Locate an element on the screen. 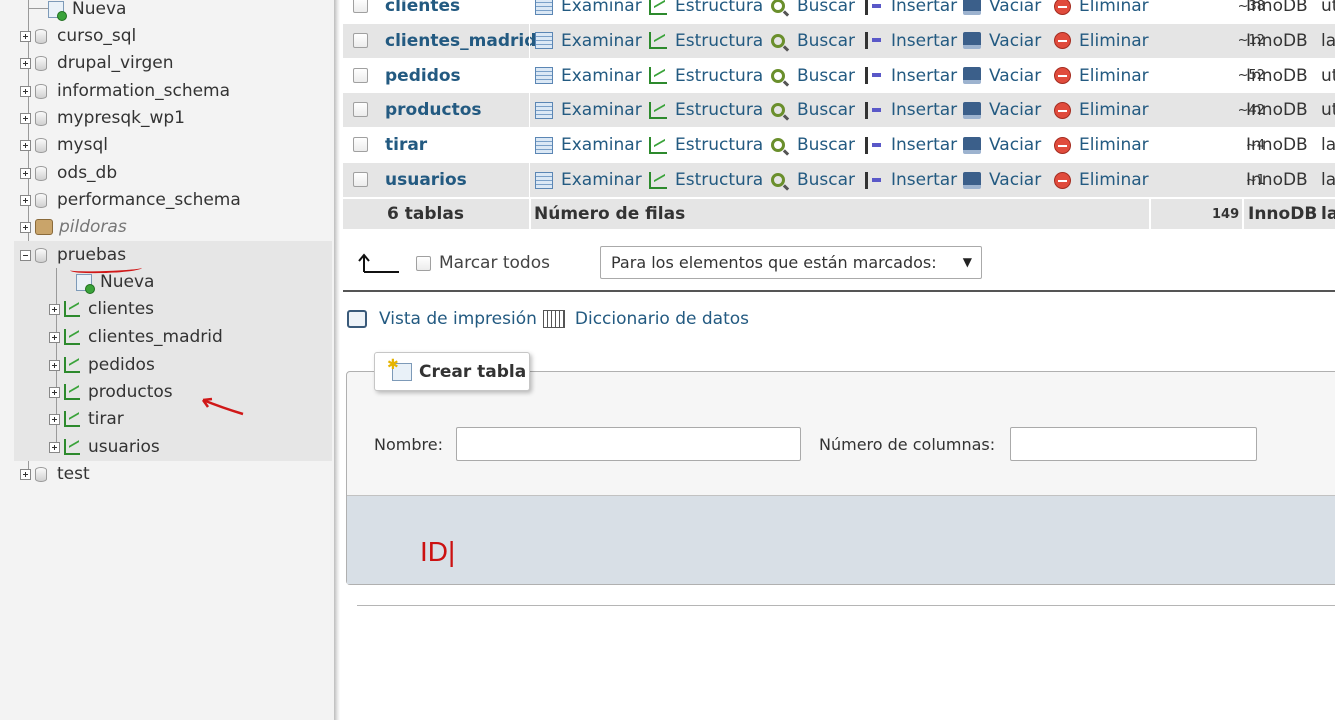  tree-db-information-schema: information_schema is located at coordinates (125, 91).